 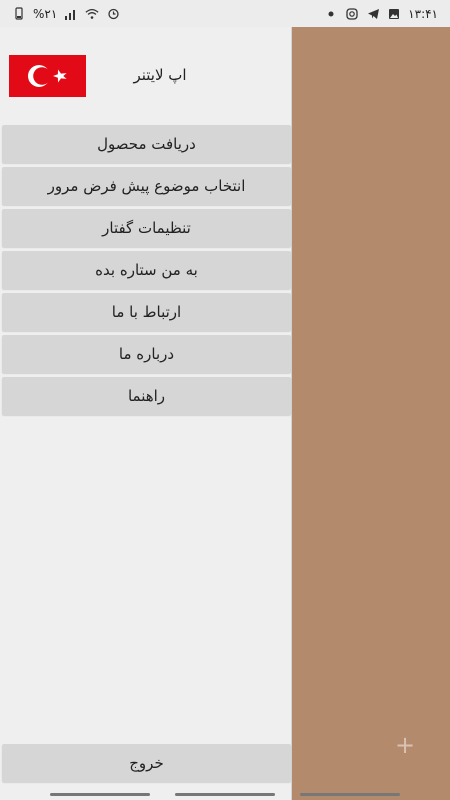 What do you see at coordinates (71, 14) in the screenshot?
I see `signal-icon` at bounding box center [71, 14].